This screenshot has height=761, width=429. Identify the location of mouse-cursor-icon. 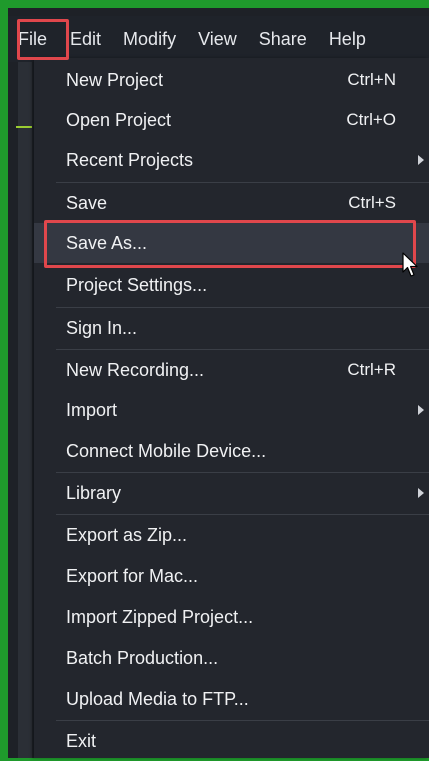
(410, 264).